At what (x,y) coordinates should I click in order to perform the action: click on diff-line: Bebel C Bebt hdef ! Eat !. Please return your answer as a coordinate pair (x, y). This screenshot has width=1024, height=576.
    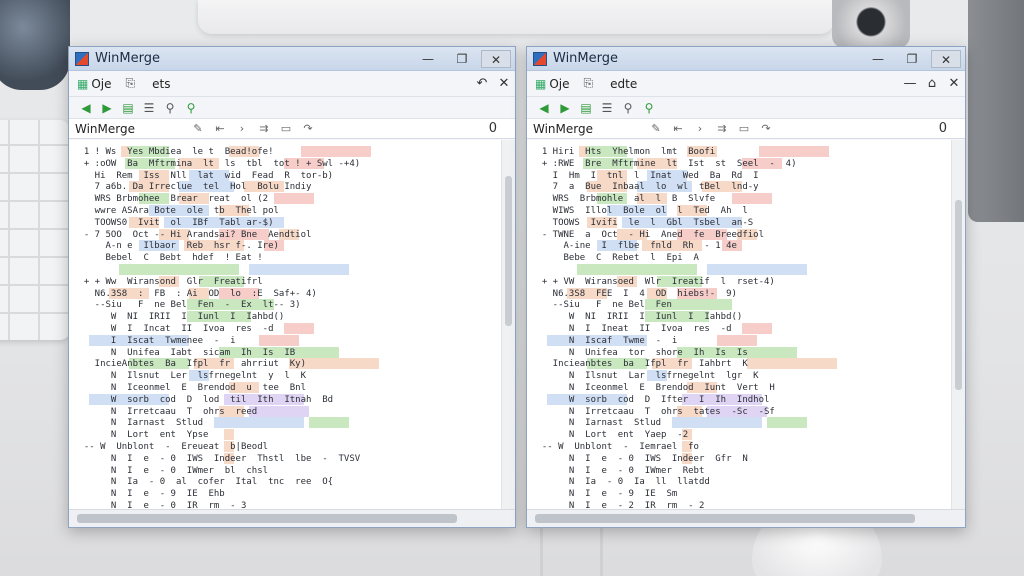
    Looking at the image, I should click on (168, 258).